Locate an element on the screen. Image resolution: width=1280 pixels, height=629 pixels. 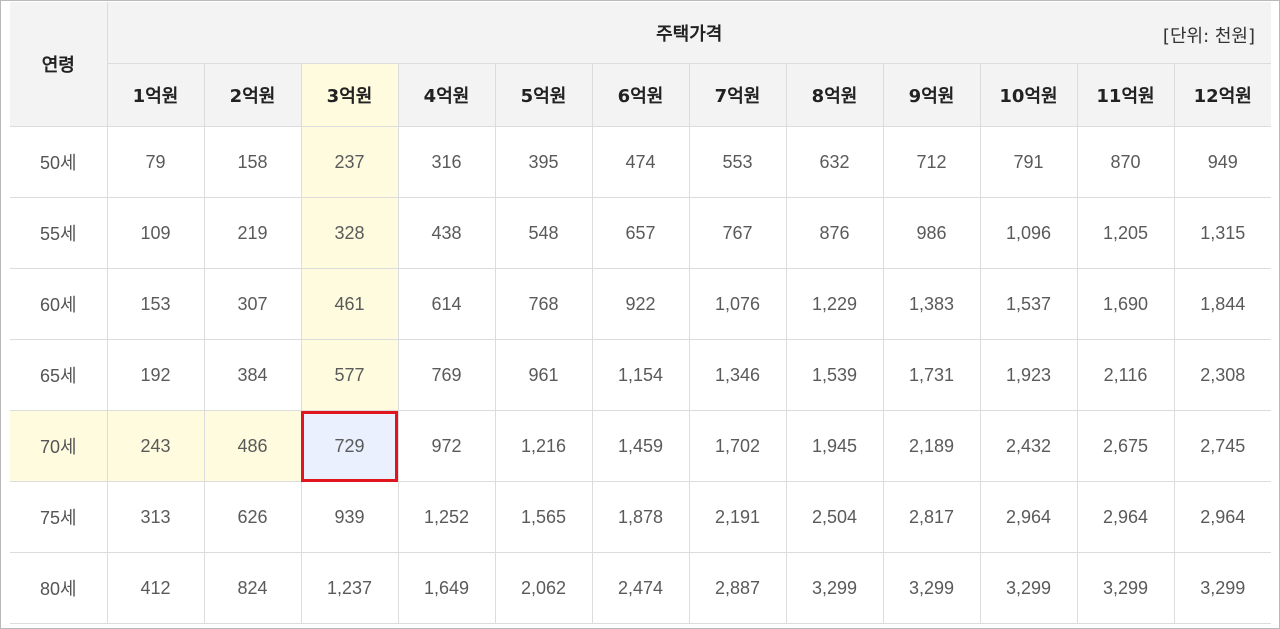
value-cell: 1,690 is located at coordinates (1125, 304).